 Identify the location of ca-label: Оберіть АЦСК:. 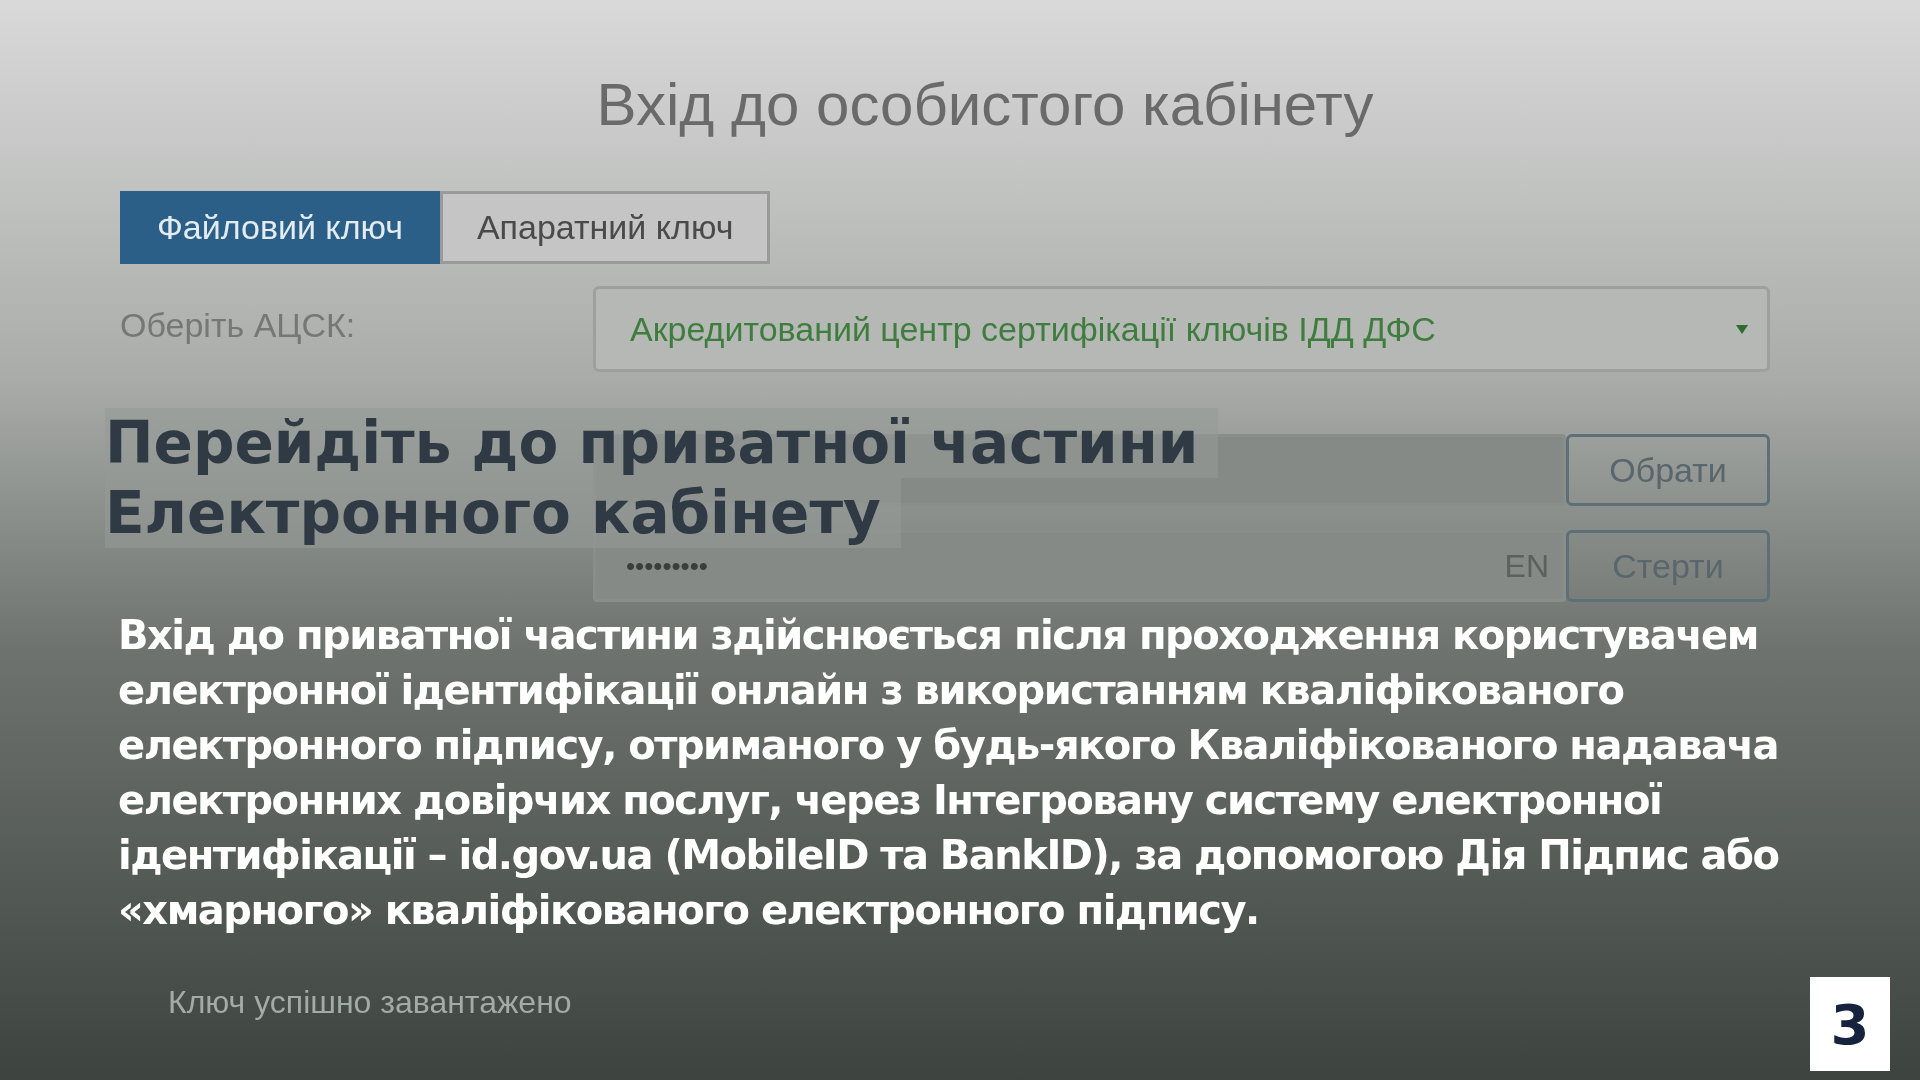
(238, 325).